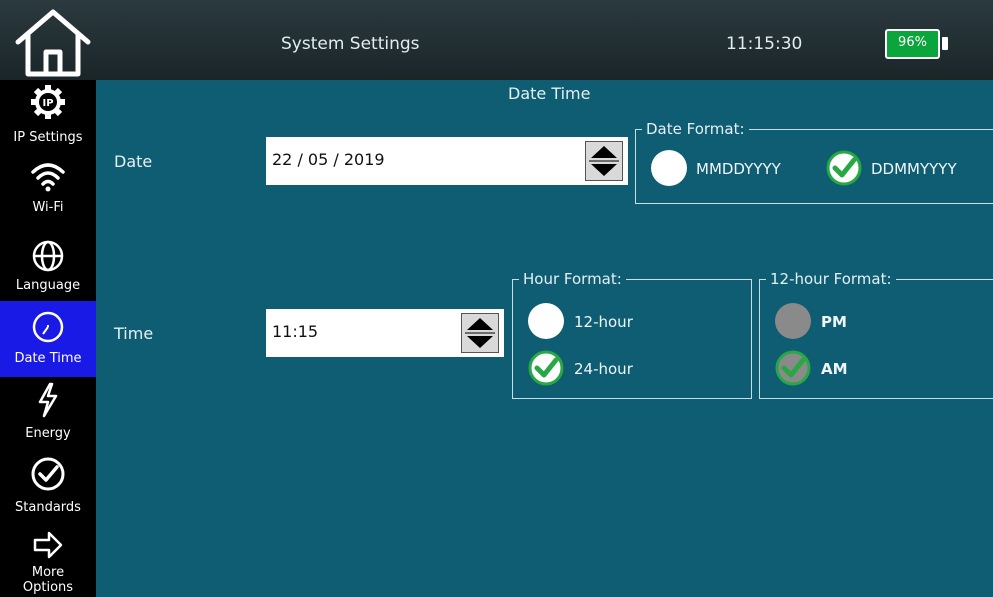 Image resolution: width=993 pixels, height=597 pixels. Describe the element at coordinates (48, 285) in the screenshot. I see `sidebar-item-label: Language` at that location.